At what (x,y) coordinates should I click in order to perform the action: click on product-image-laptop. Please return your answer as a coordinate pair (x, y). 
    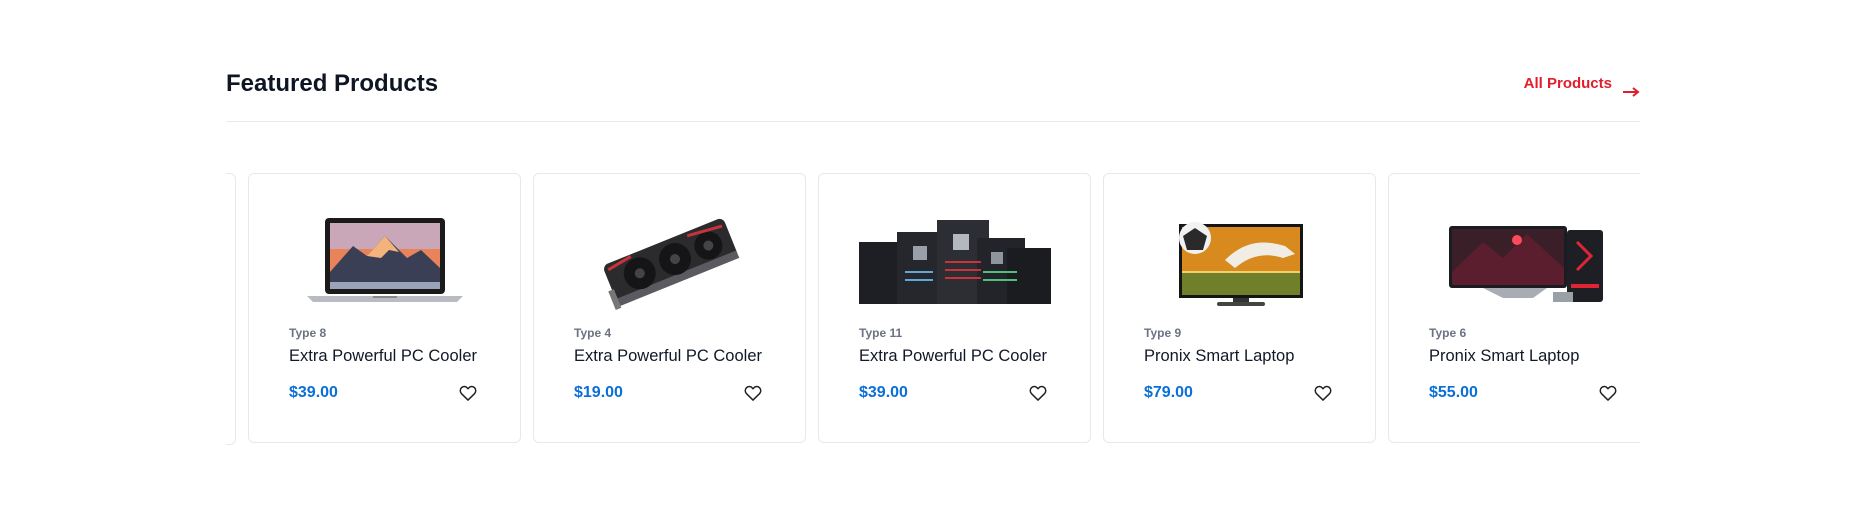
    Looking at the image, I should click on (384, 260).